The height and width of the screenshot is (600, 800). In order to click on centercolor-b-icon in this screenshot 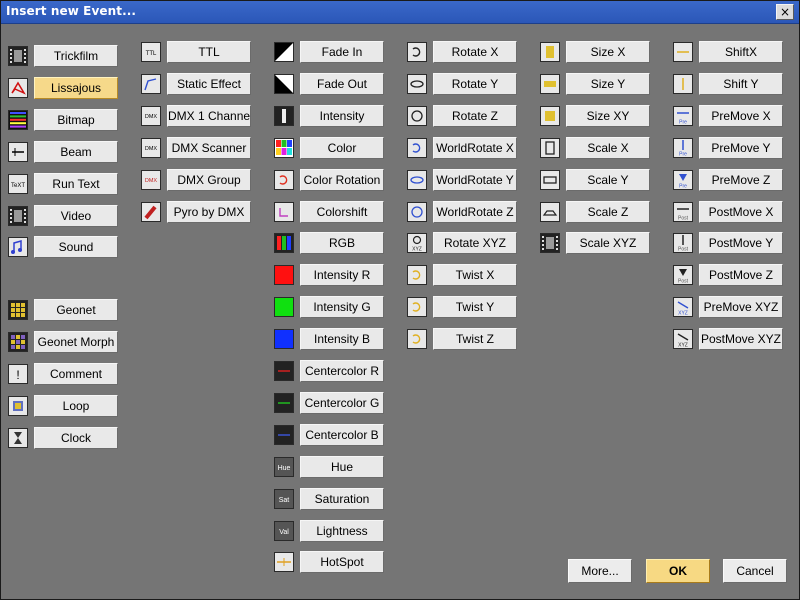, I will do `click(284, 434)`.